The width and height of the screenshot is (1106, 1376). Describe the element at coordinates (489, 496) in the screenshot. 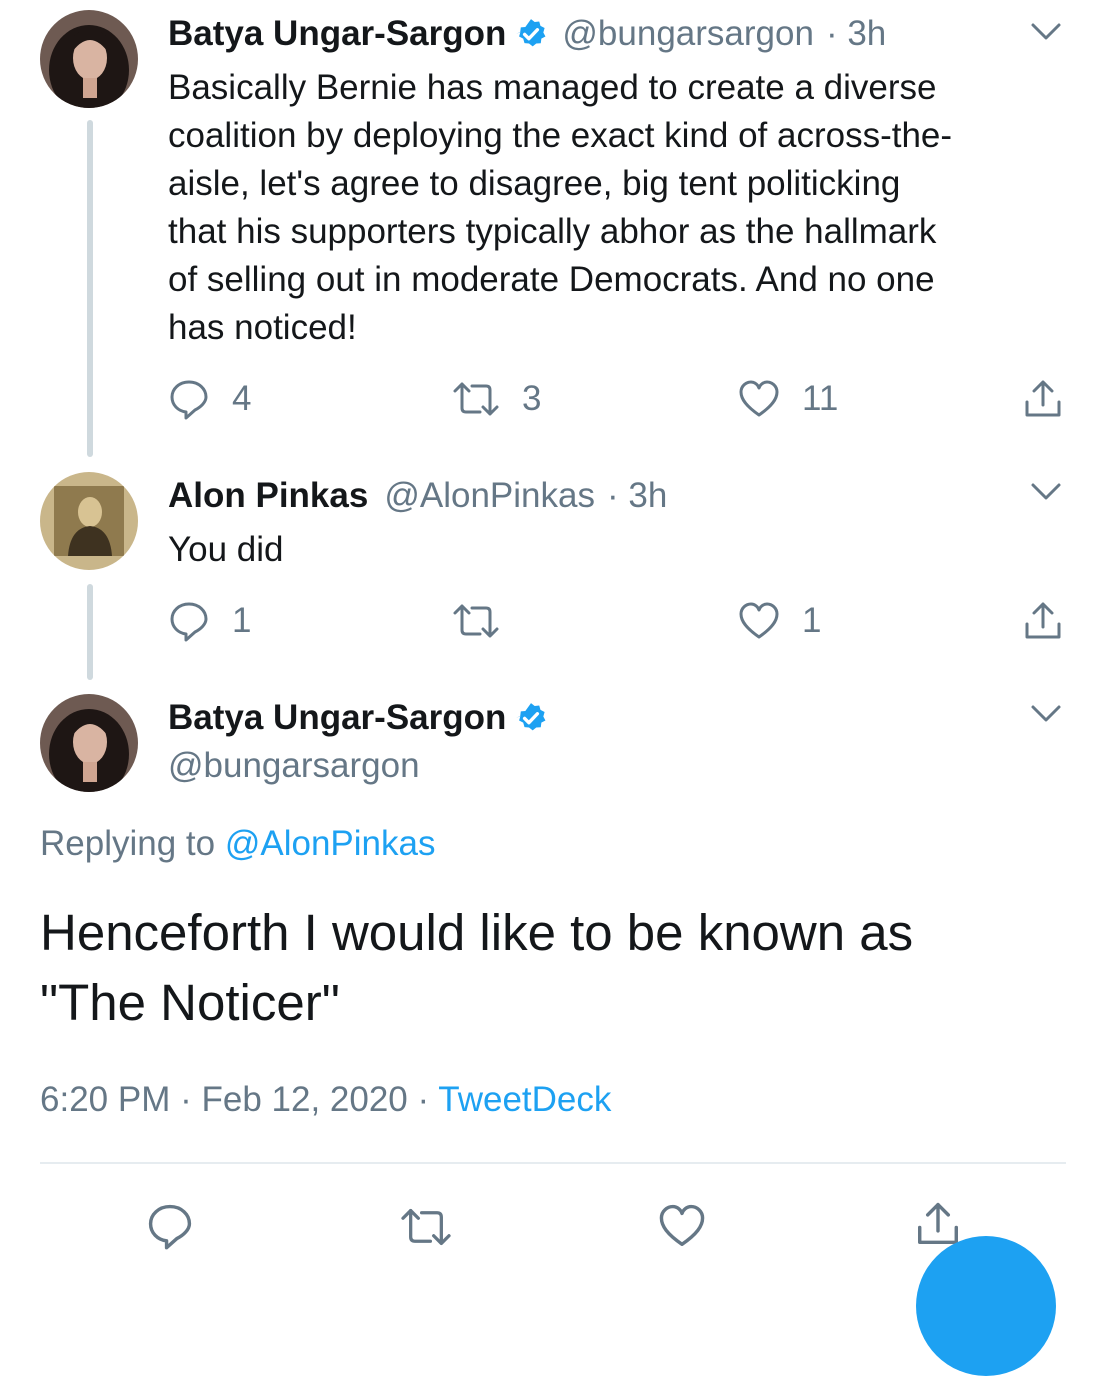

I see `handle: @AlonPinkas` at that location.